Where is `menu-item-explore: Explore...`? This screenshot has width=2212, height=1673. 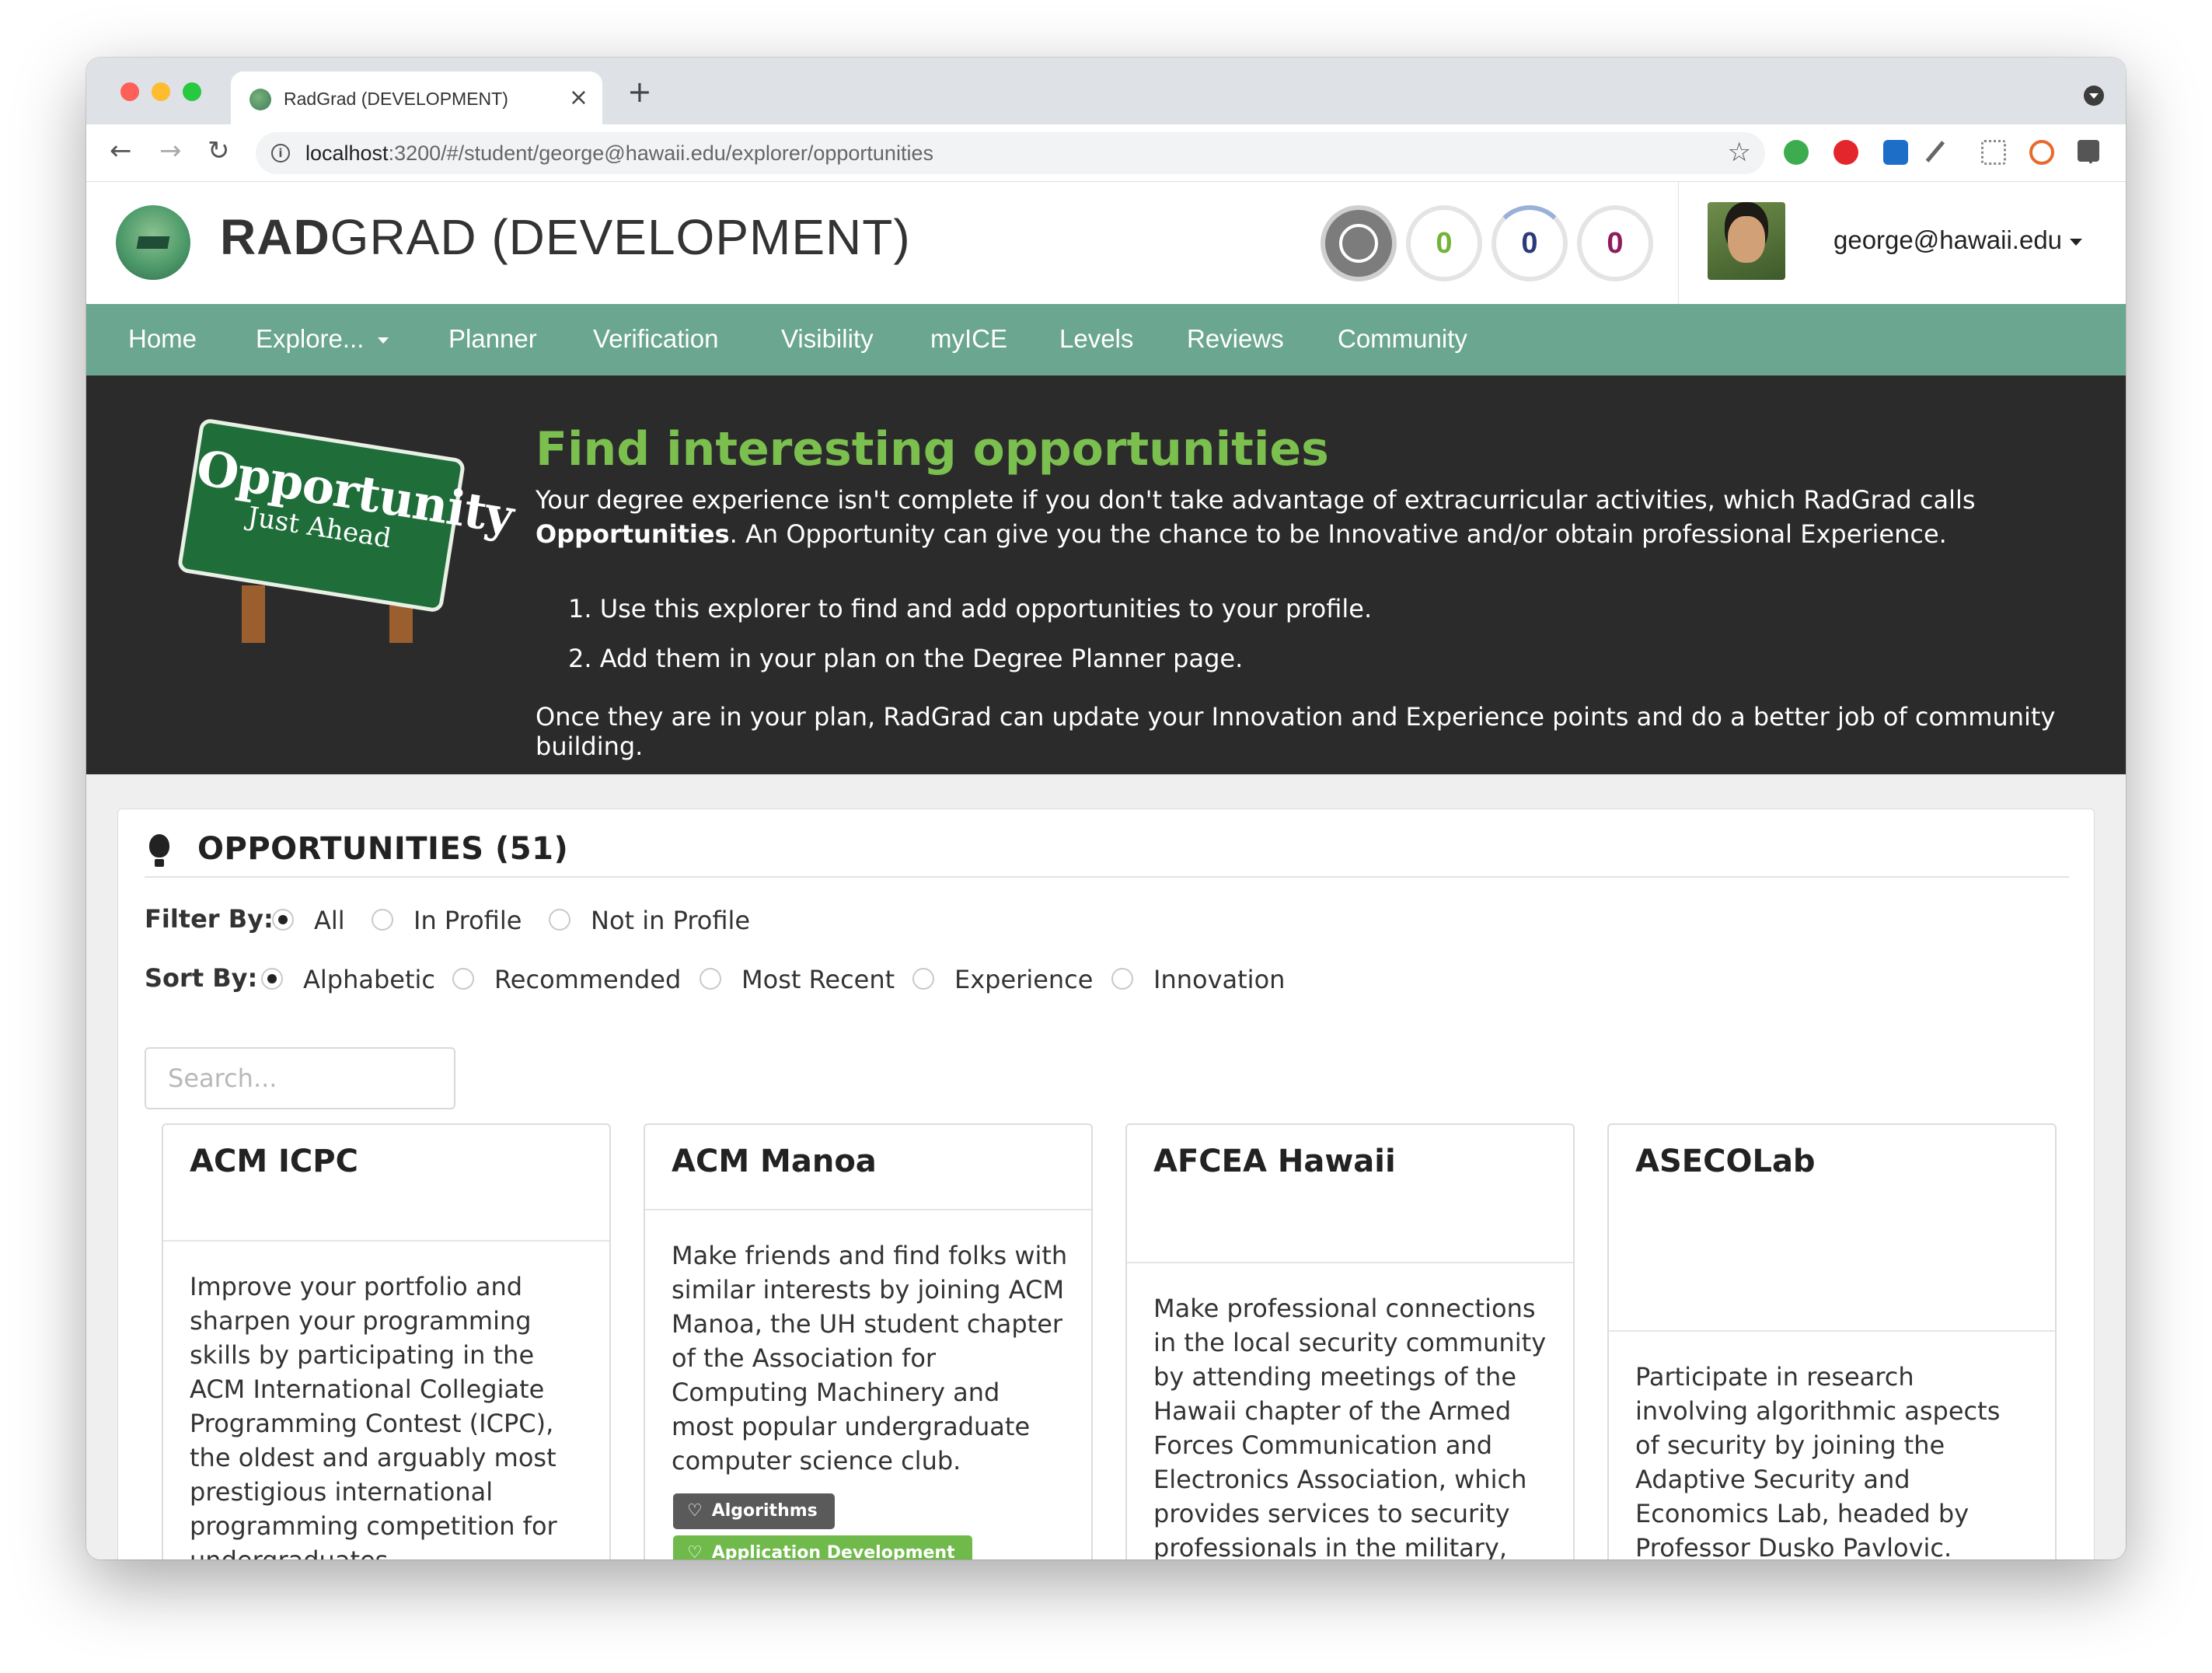 menu-item-explore: Explore... is located at coordinates (322, 339).